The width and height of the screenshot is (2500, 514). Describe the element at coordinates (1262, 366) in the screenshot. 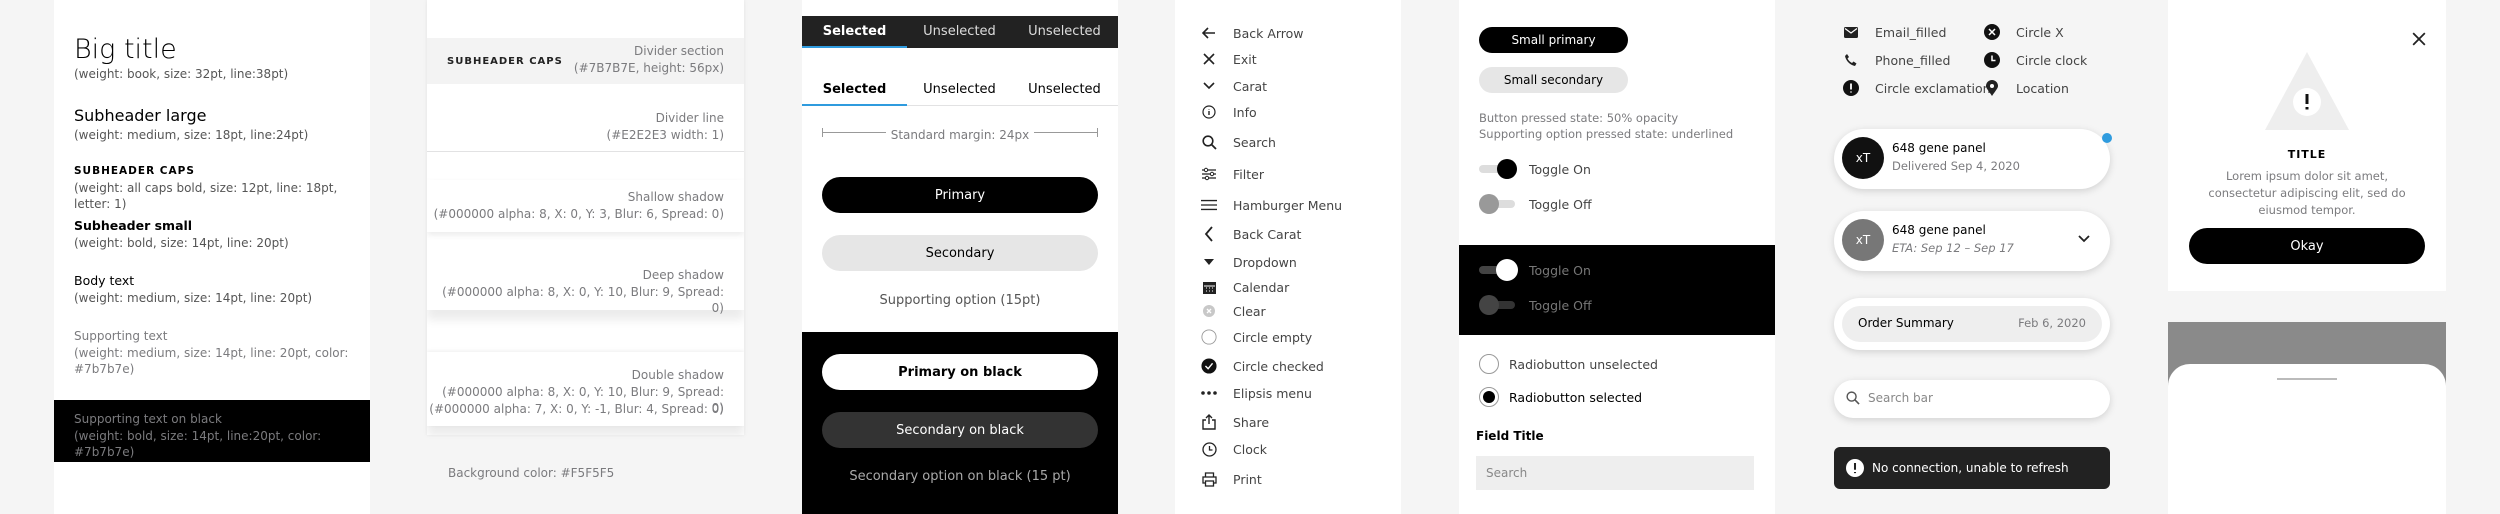

I see `icon-row: Circle checked` at that location.